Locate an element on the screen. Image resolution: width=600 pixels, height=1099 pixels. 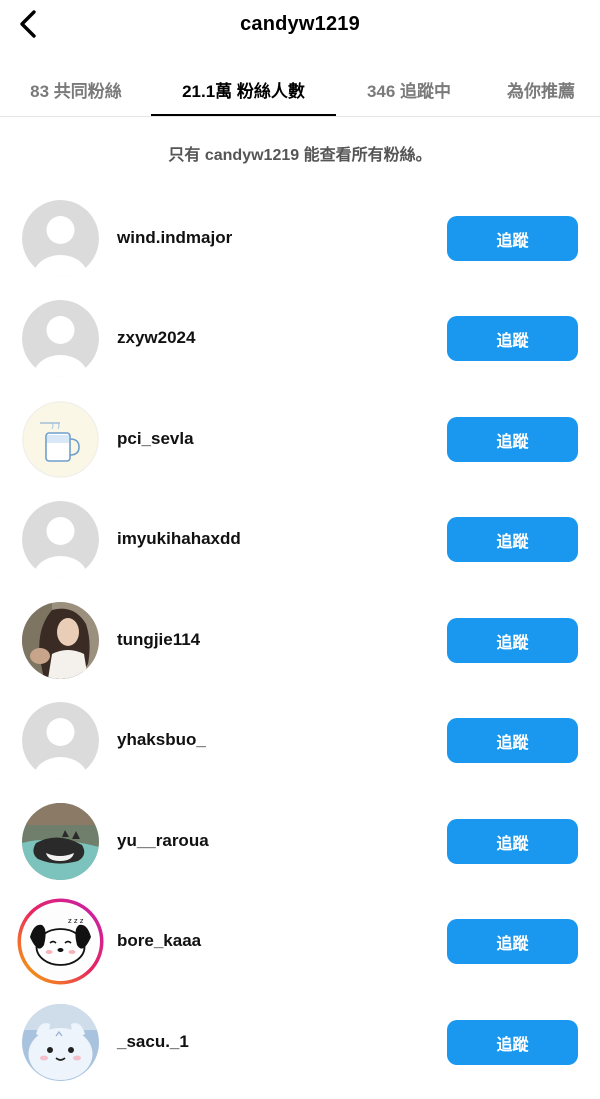
tab-suggested: 為你推薦 is located at coordinates (541, 89).